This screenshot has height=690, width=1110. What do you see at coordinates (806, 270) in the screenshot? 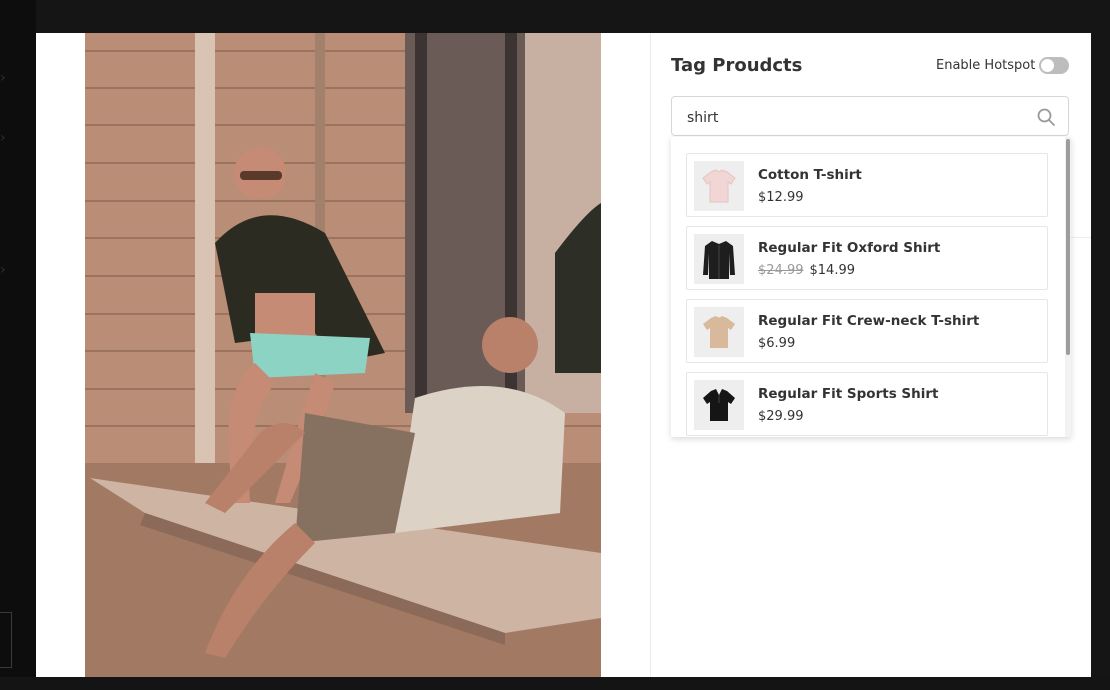
I see `product-price-row: $24.99 $14.99` at bounding box center [806, 270].